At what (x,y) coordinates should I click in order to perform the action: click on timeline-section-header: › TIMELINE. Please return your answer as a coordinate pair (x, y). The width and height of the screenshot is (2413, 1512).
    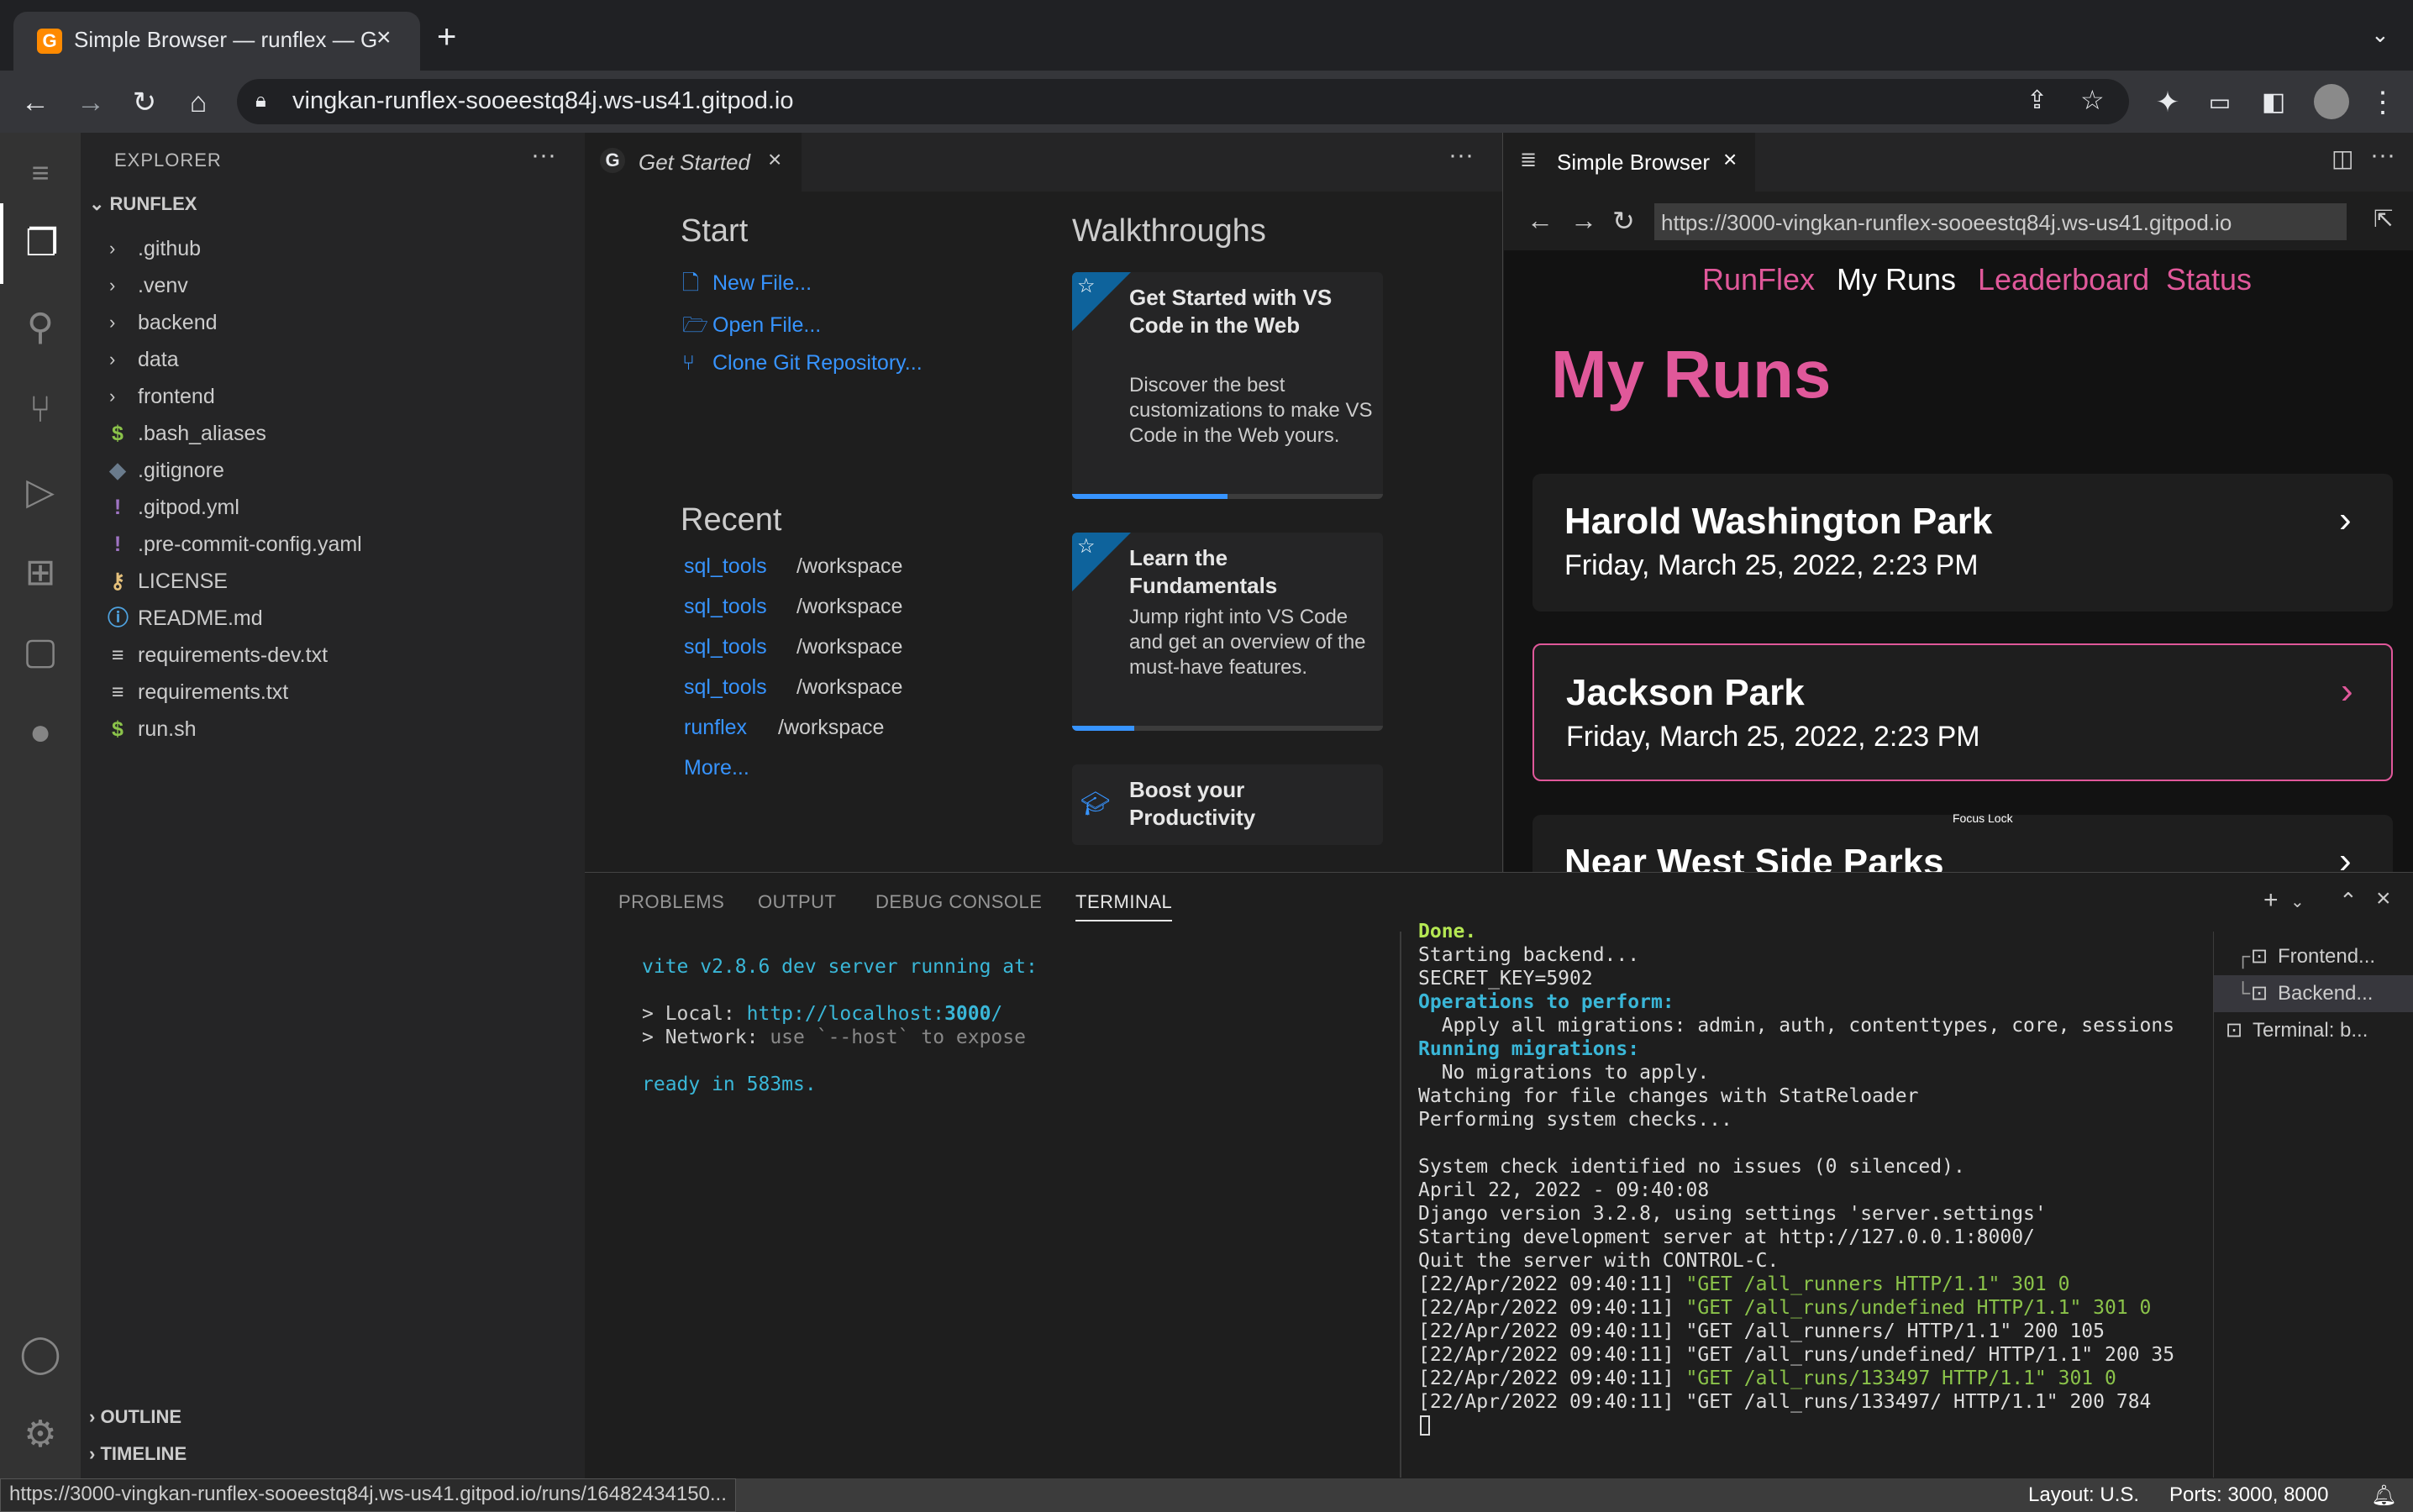
    Looking at the image, I should click on (138, 1454).